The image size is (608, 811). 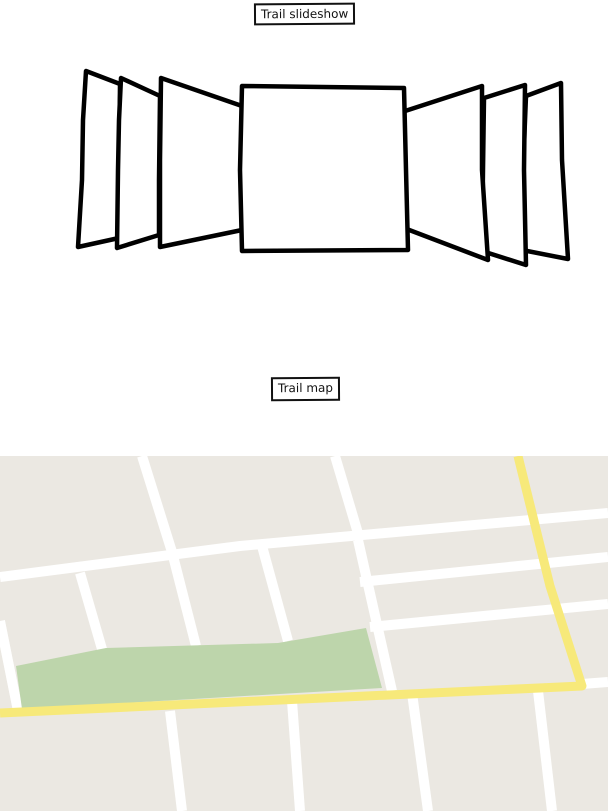 I want to click on slide-4-active, so click(x=324, y=168).